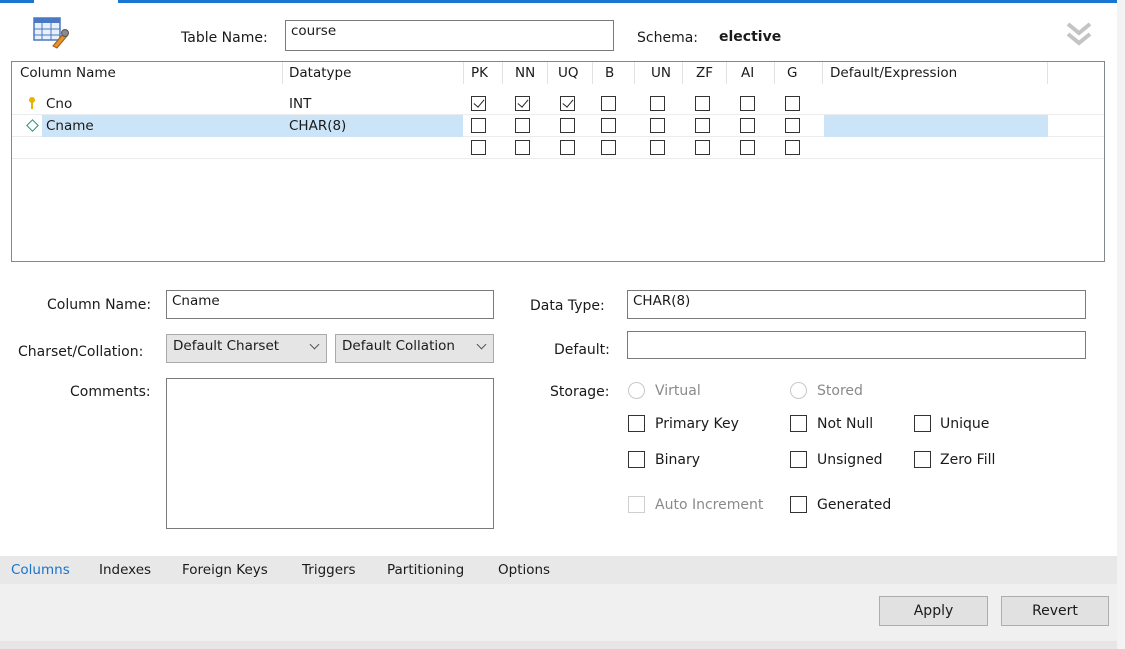  Describe the element at coordinates (558, 104) in the screenshot. I see `table-row: Cno INT` at that location.